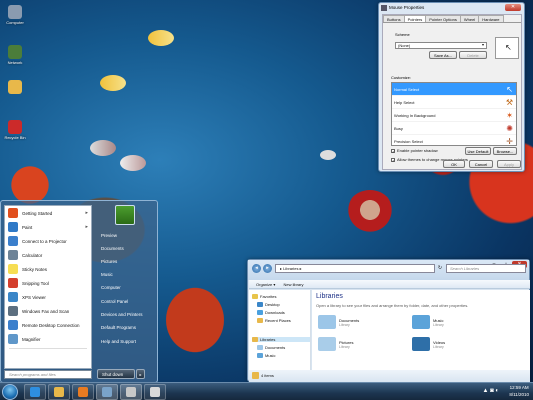 This screenshot has height=400, width=533. Describe the element at coordinates (454, 164) in the screenshot. I see `ok-button: OK` at that location.